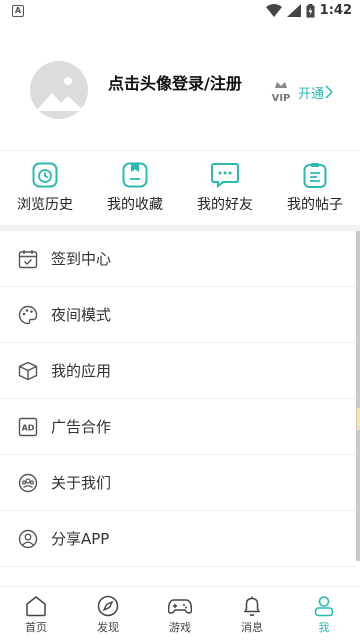  I want to click on quick-action-history: 浏览历史, so click(45, 188).